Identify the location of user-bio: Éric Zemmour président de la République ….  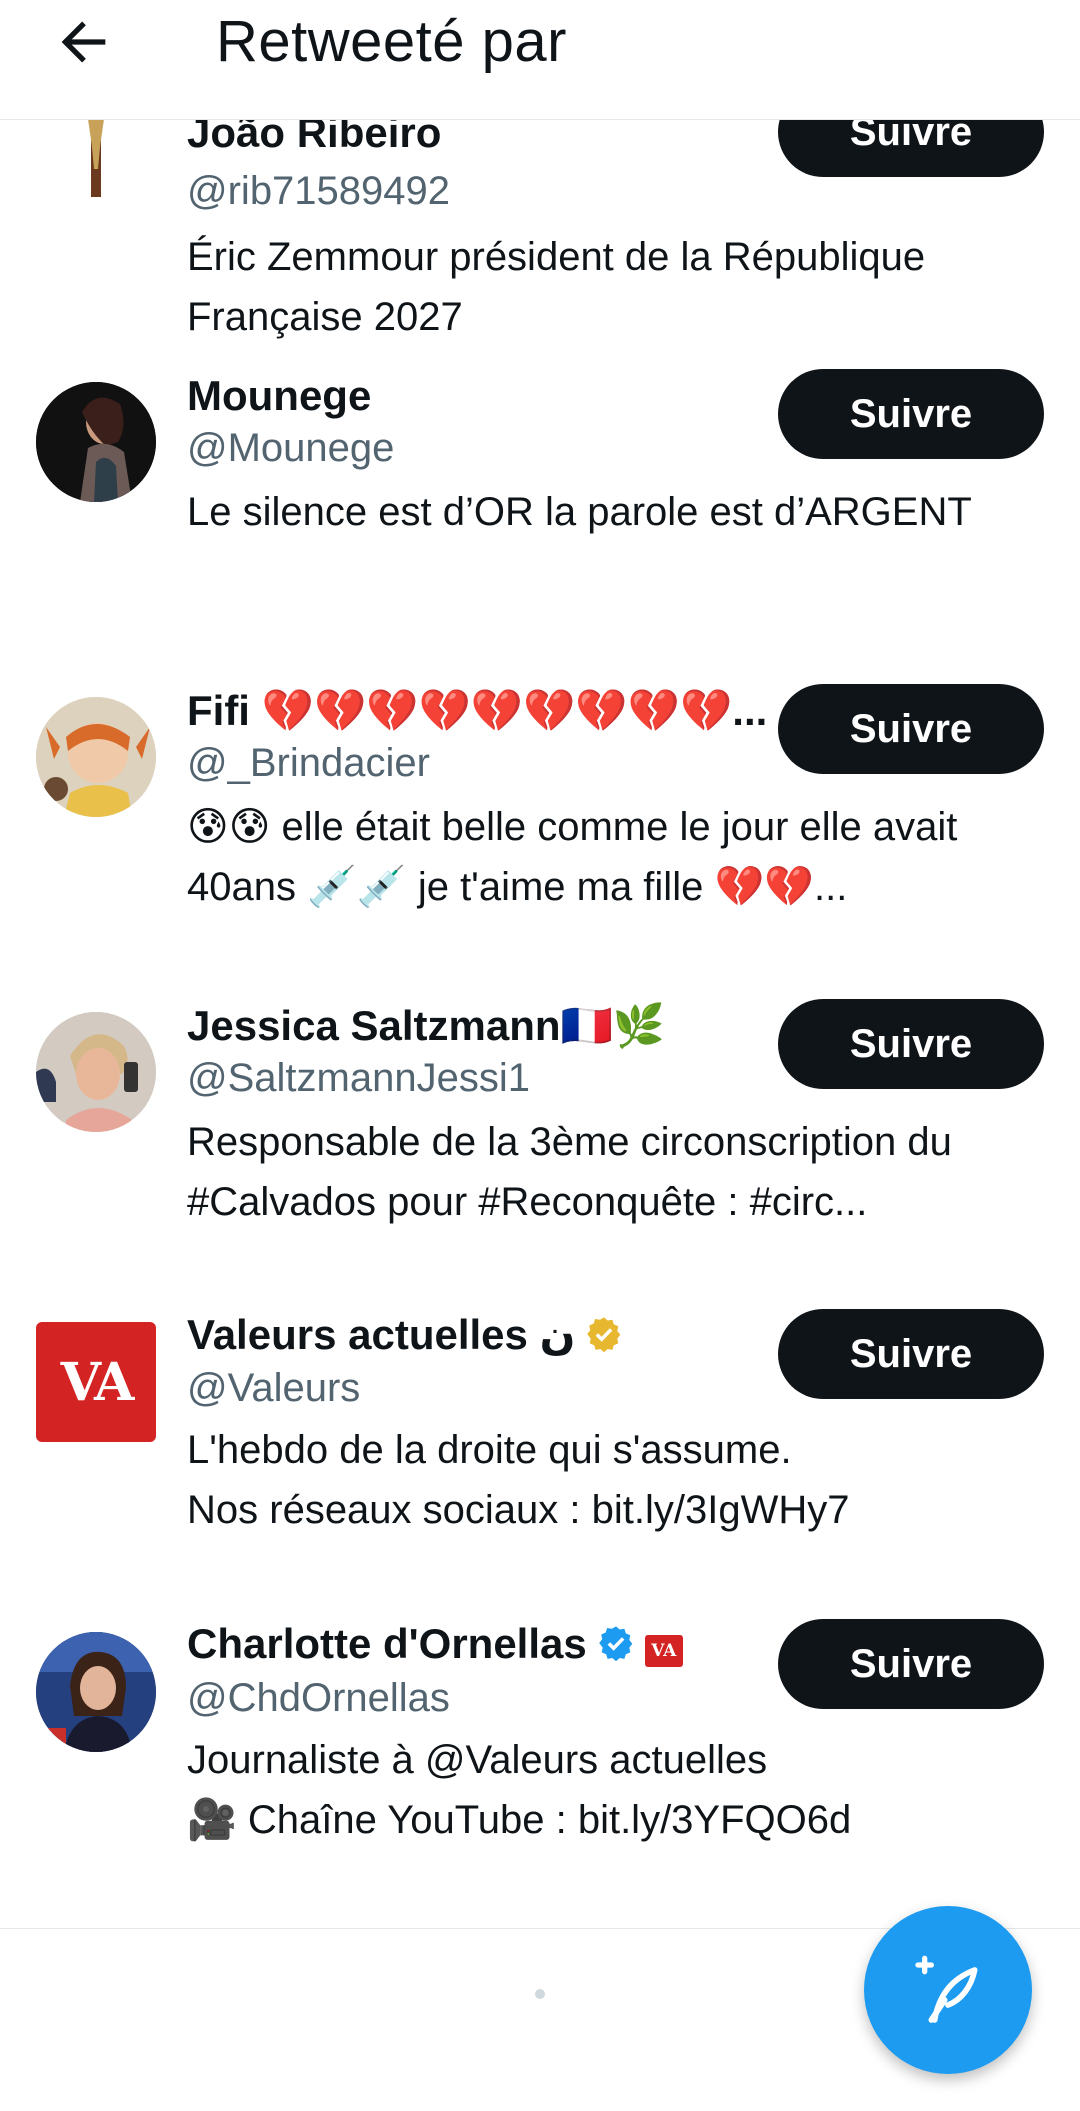
(556, 287).